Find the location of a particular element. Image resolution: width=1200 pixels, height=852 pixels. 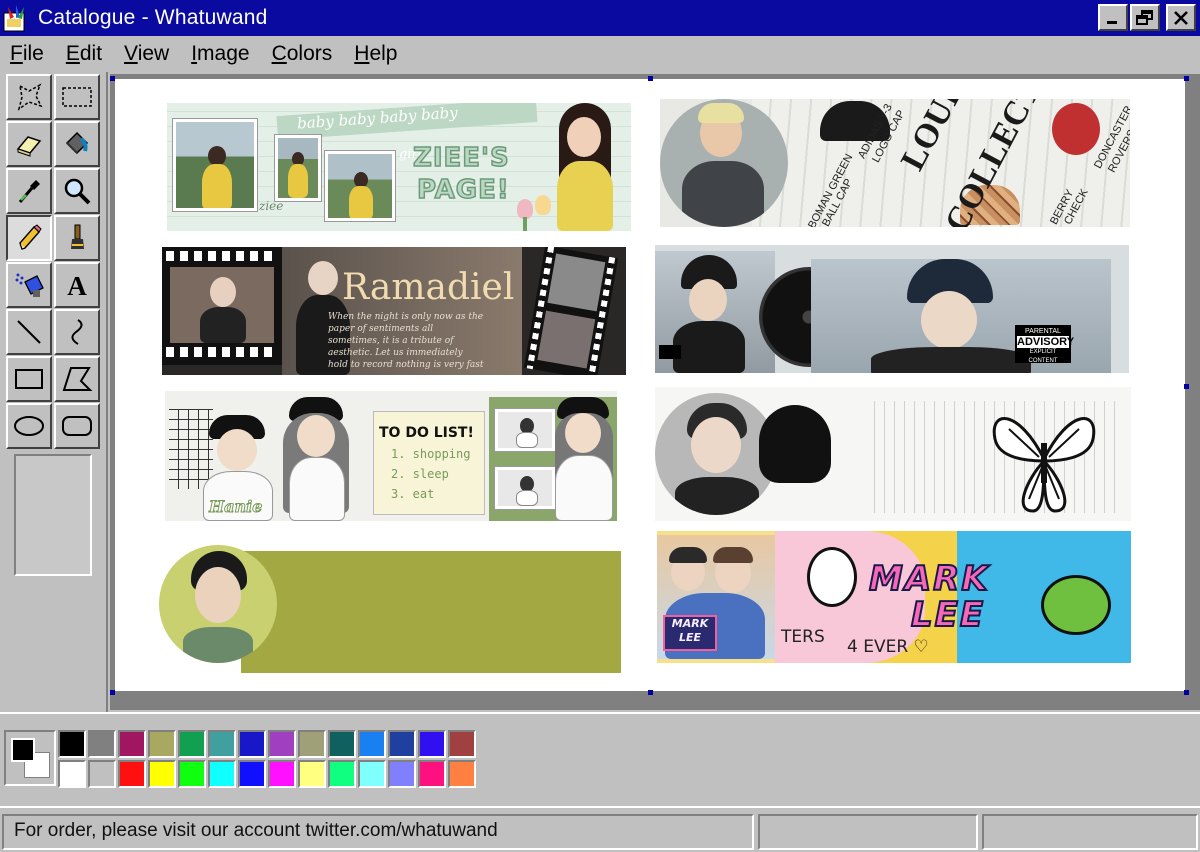

mark-lee-footer-2: 4 EVER ♡ is located at coordinates (888, 647).